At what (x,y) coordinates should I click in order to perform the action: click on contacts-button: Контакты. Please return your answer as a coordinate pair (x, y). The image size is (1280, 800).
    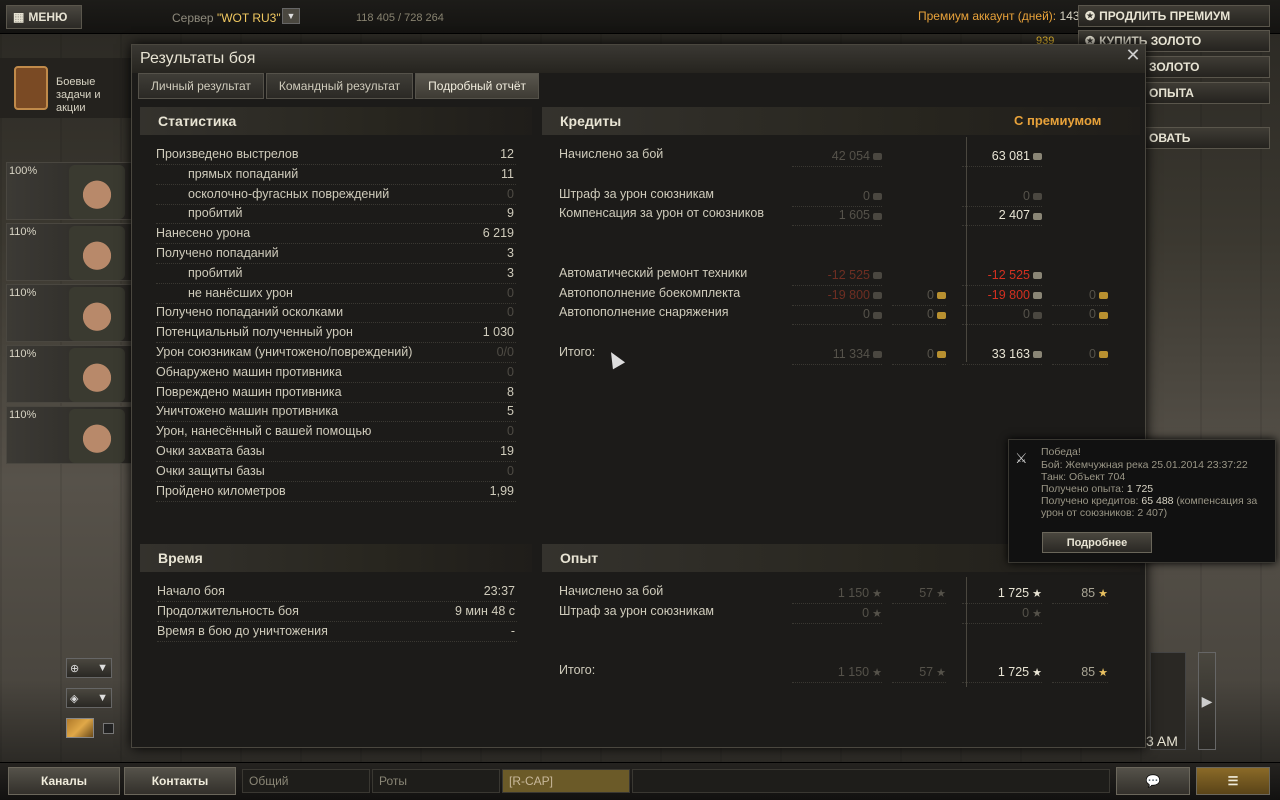
    Looking at the image, I should click on (180, 781).